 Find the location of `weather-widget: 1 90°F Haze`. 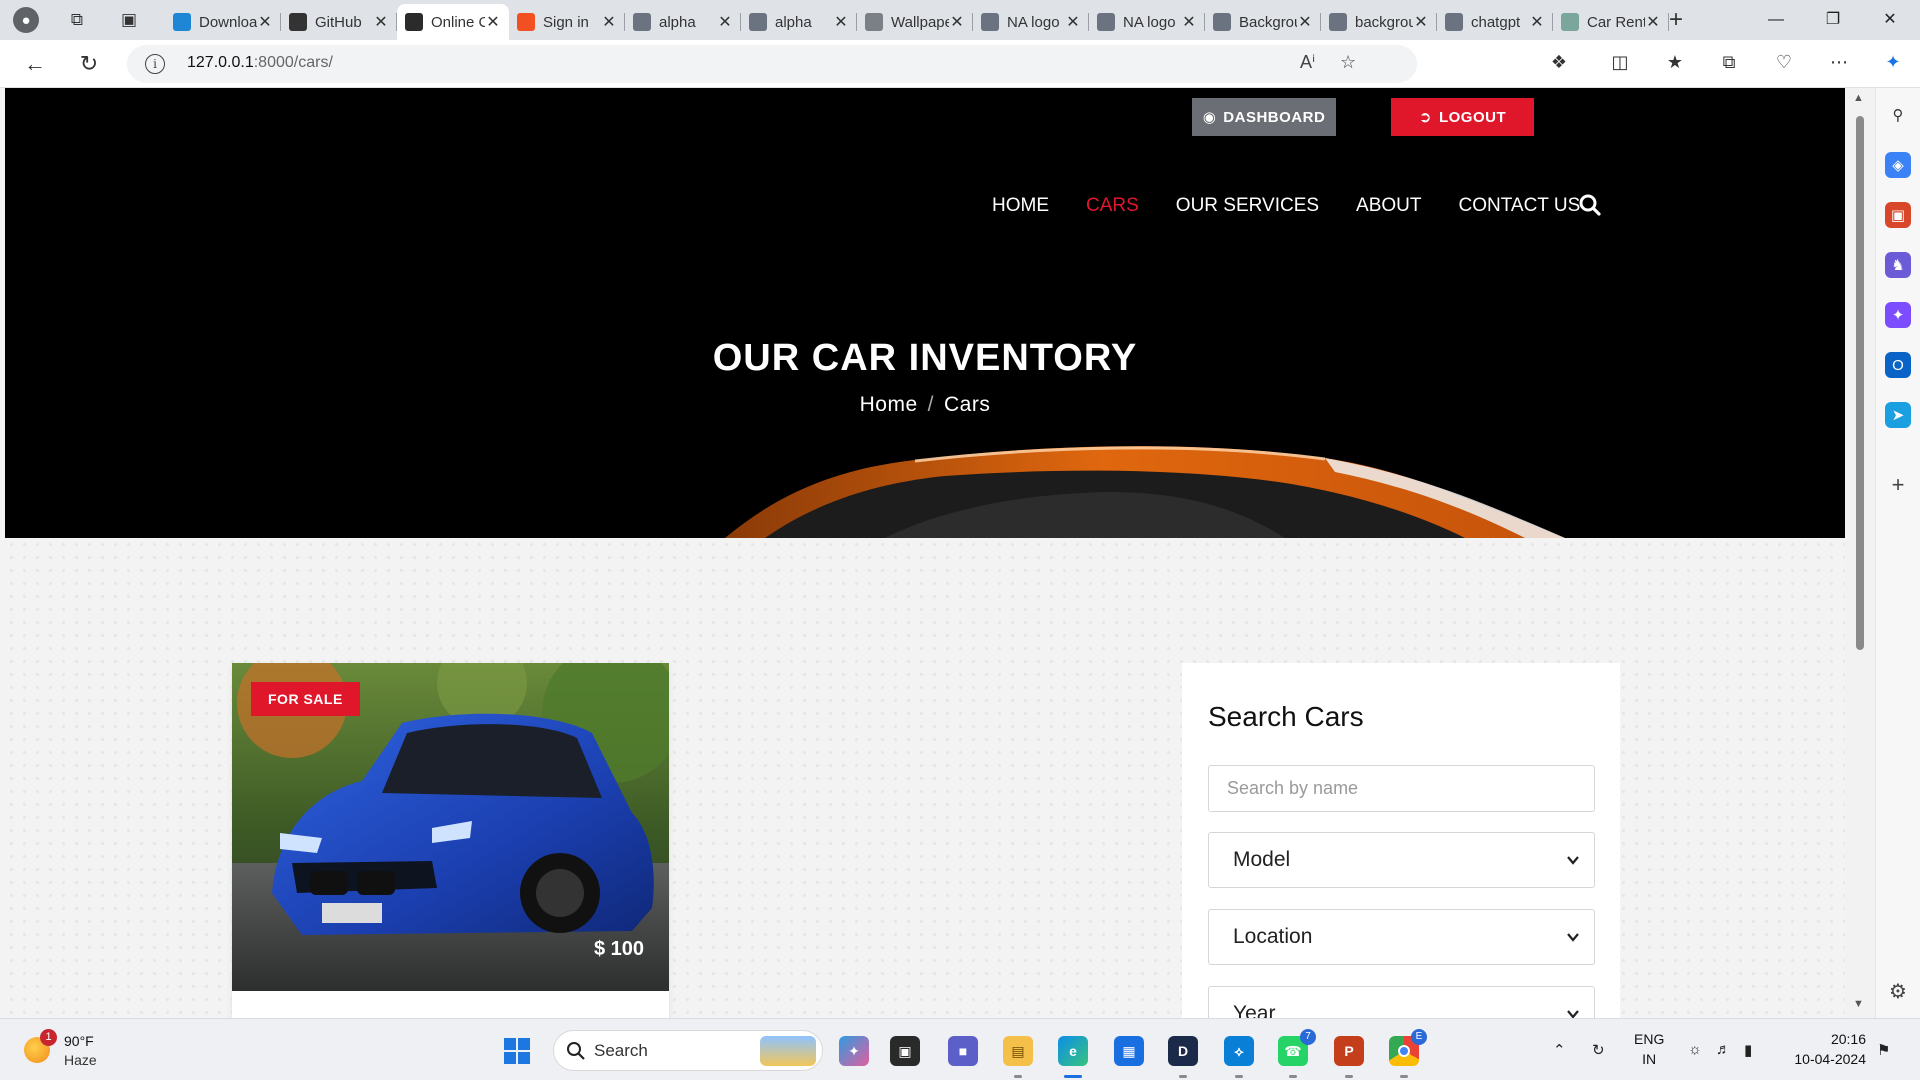

weather-widget: 1 90°F Haze is located at coordinates (65, 1051).